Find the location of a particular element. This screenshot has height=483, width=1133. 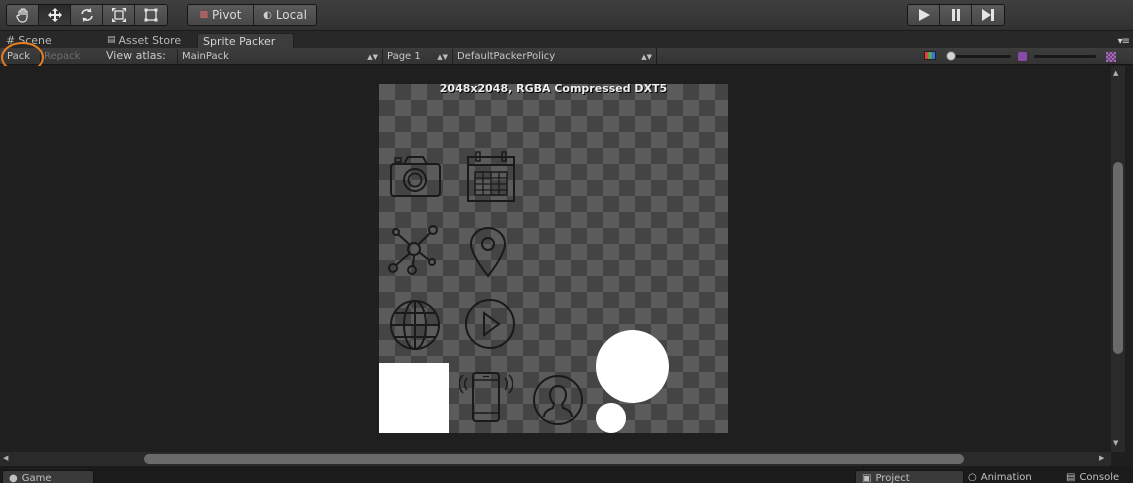

play-controls is located at coordinates (956, 15).